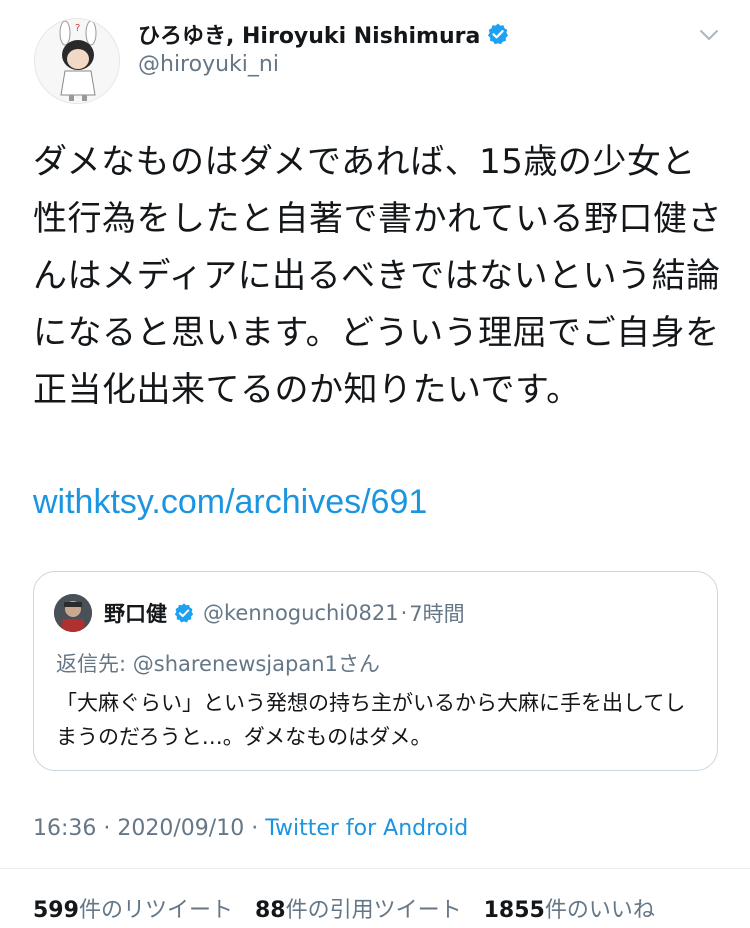 This screenshot has height=928, width=750. What do you see at coordinates (208, 64) in the screenshot?
I see `author-handle: @hiroyuki_ni` at bounding box center [208, 64].